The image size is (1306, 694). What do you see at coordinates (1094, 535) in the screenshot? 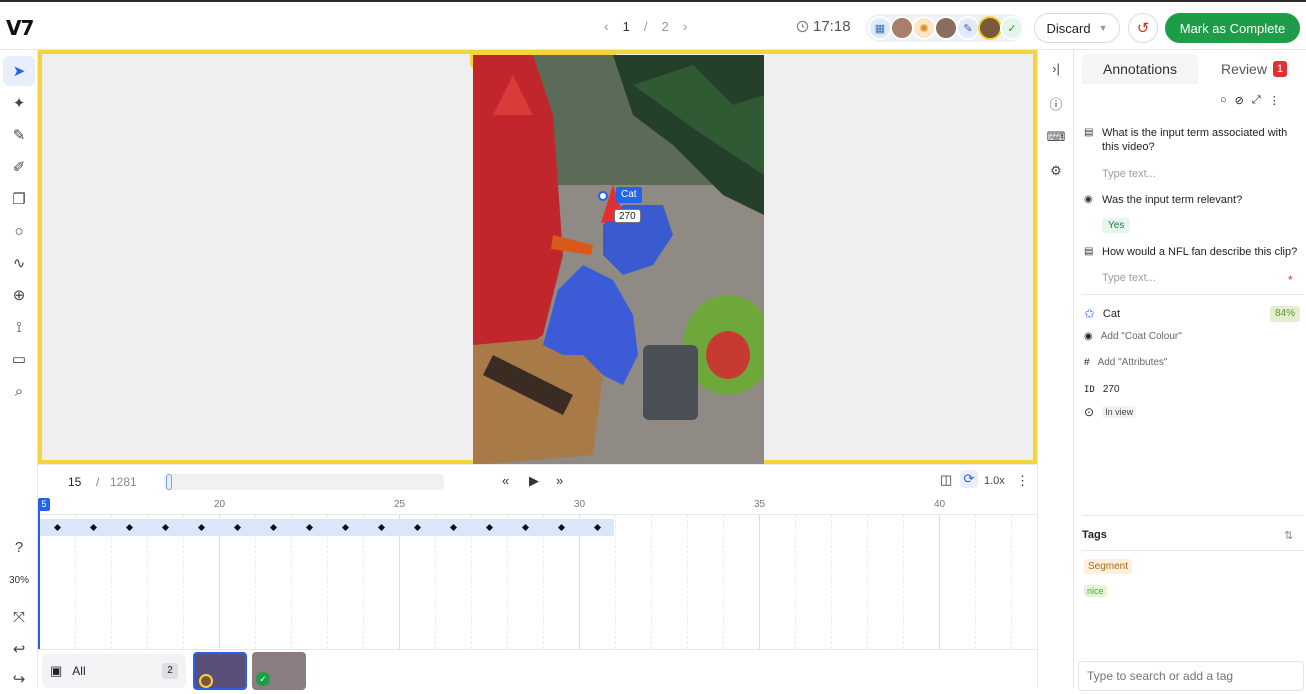
I see `tags-title: Tags` at bounding box center [1094, 535].